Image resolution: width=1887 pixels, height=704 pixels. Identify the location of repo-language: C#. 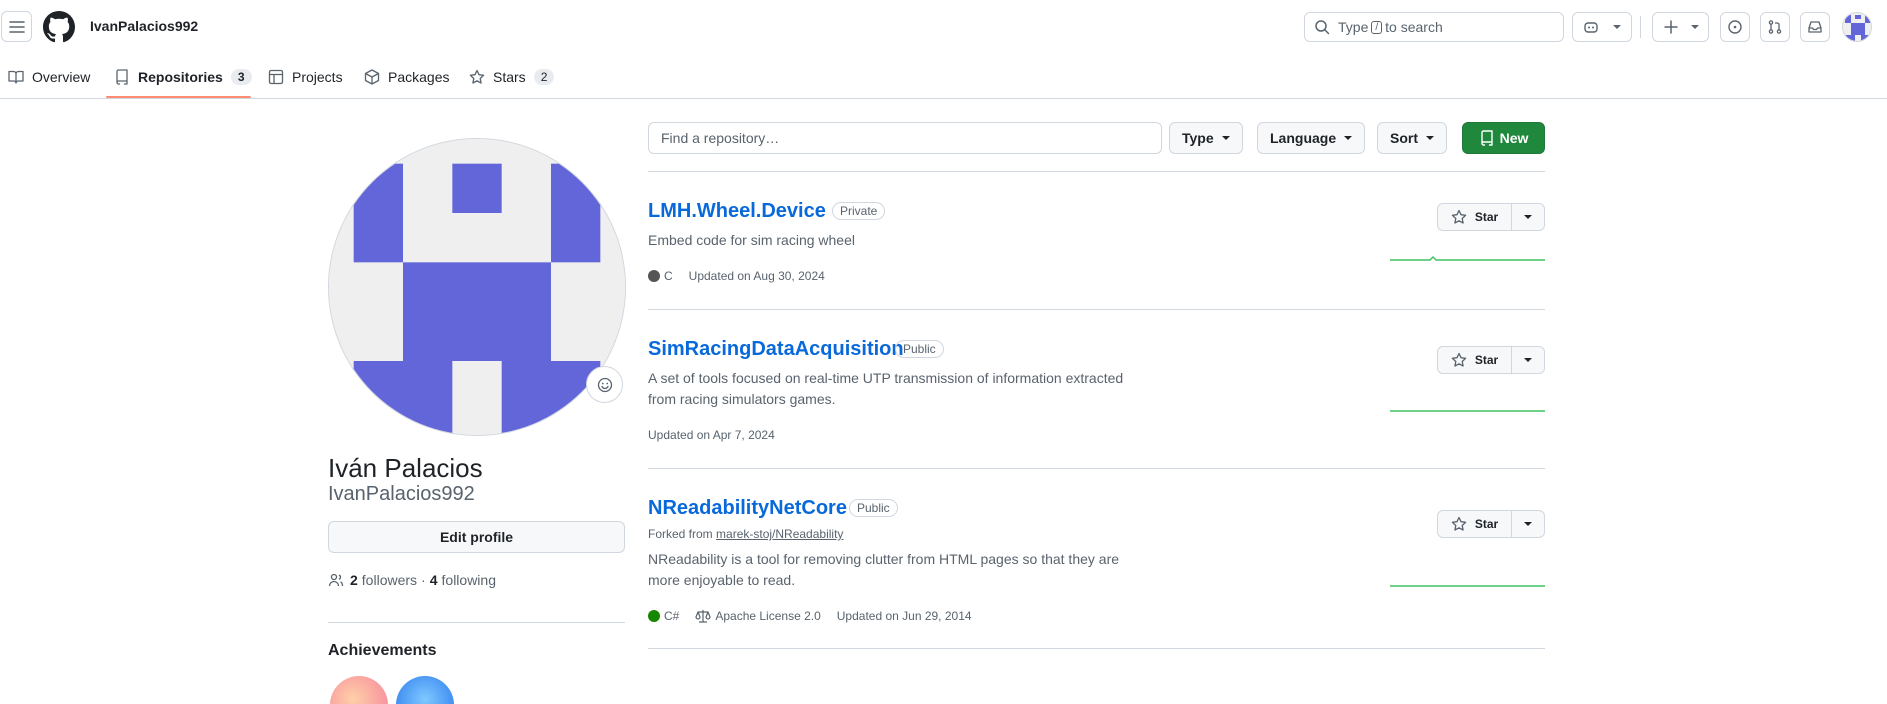
(672, 616).